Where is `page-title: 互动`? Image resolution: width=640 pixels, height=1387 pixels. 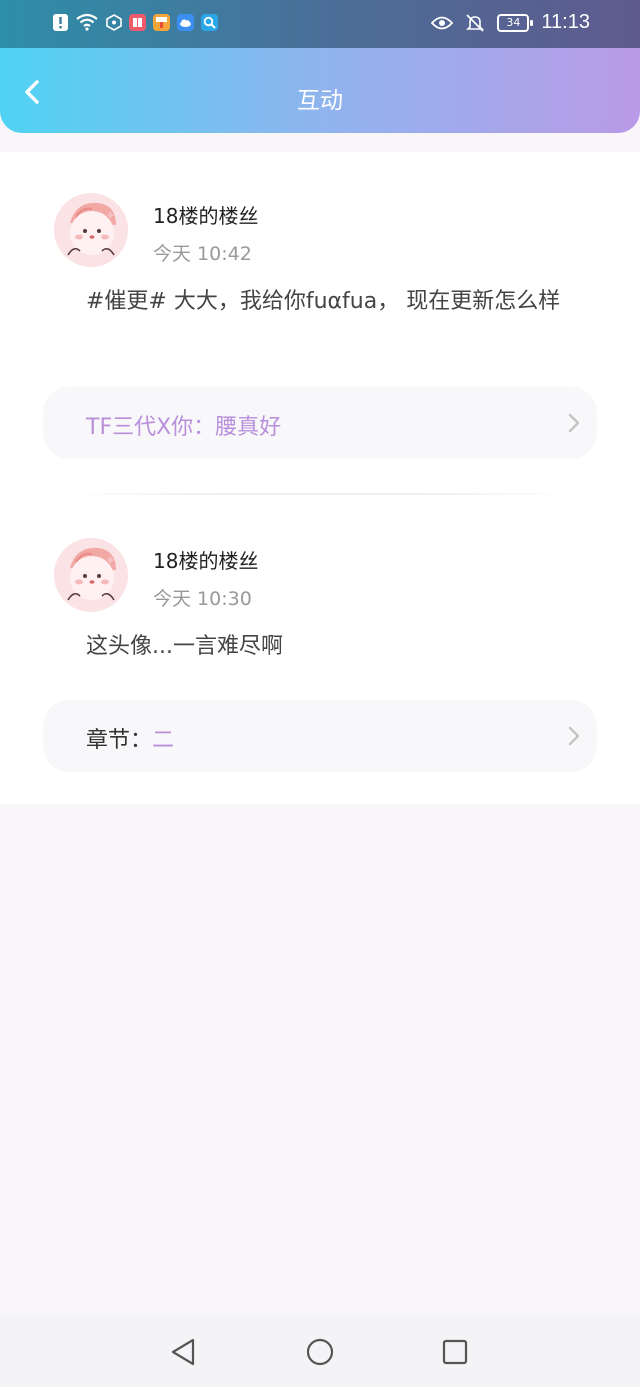
page-title: 互动 is located at coordinates (320, 101).